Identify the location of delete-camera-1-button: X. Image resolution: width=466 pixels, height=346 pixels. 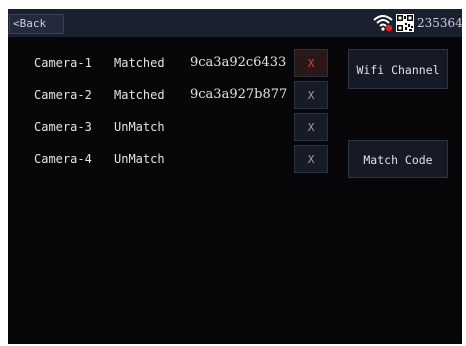
(311, 63).